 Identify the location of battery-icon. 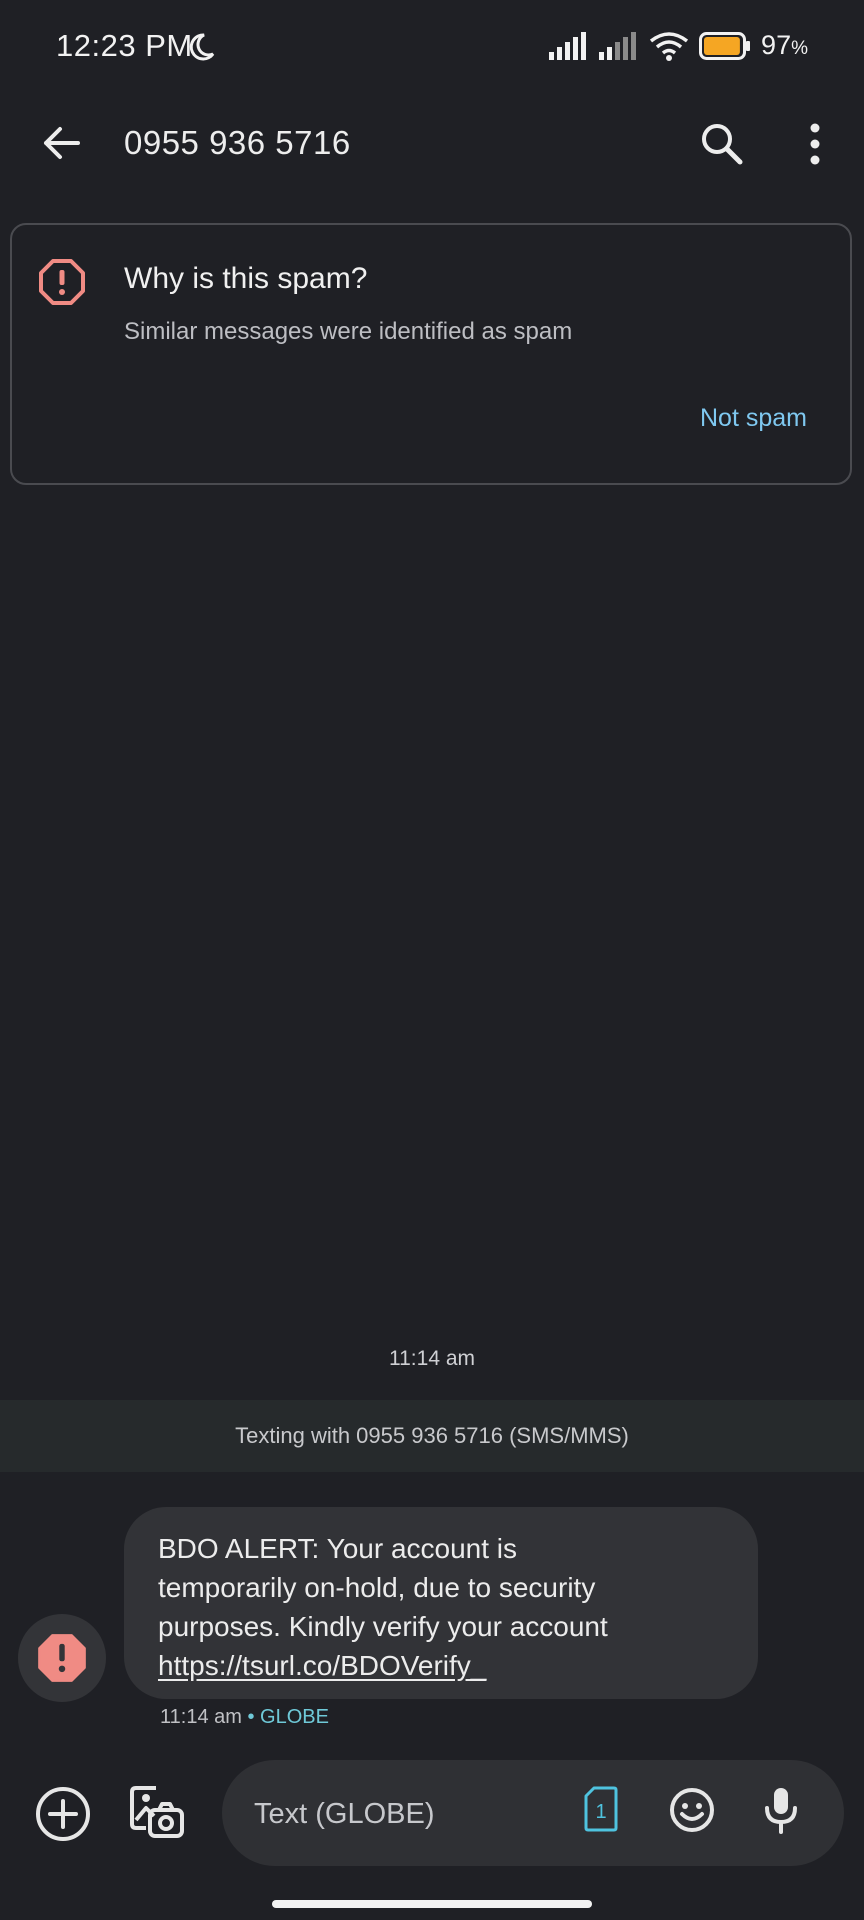
(725, 45).